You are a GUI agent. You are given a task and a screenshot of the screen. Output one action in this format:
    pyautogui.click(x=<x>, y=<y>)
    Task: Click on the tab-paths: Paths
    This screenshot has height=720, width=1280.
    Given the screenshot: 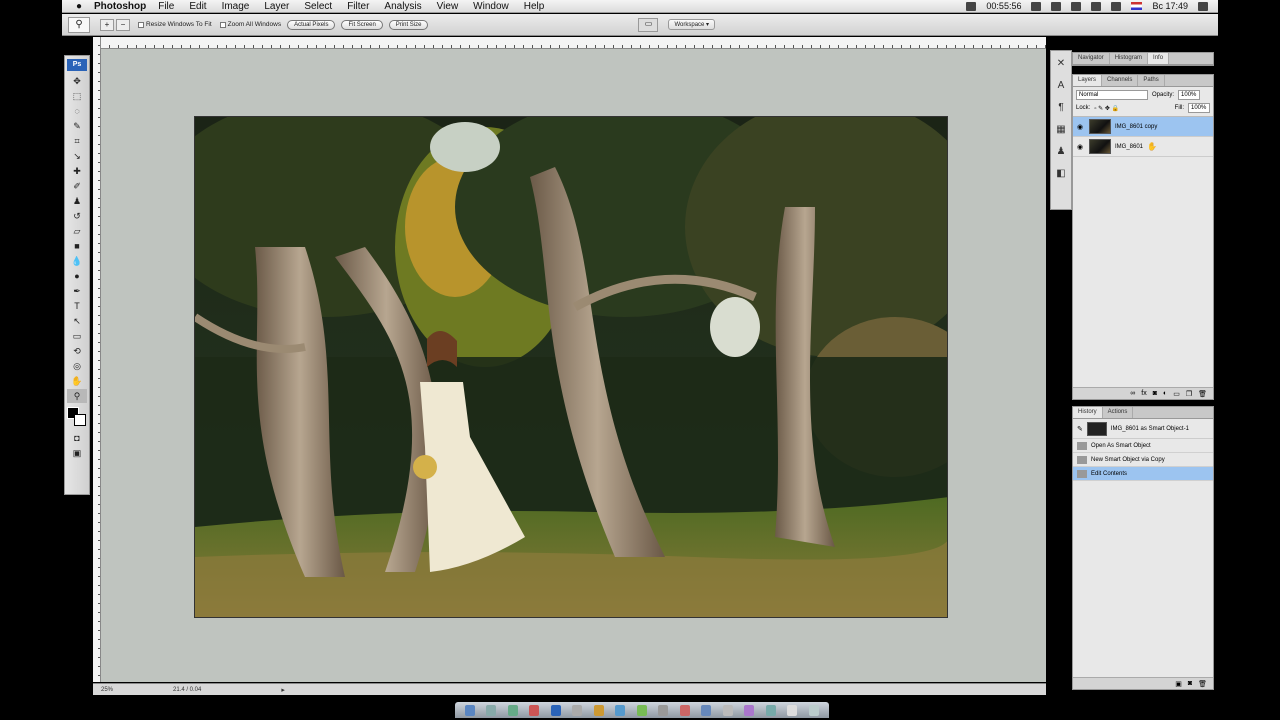 What is the action you would take?
    pyautogui.click(x=1151, y=80)
    